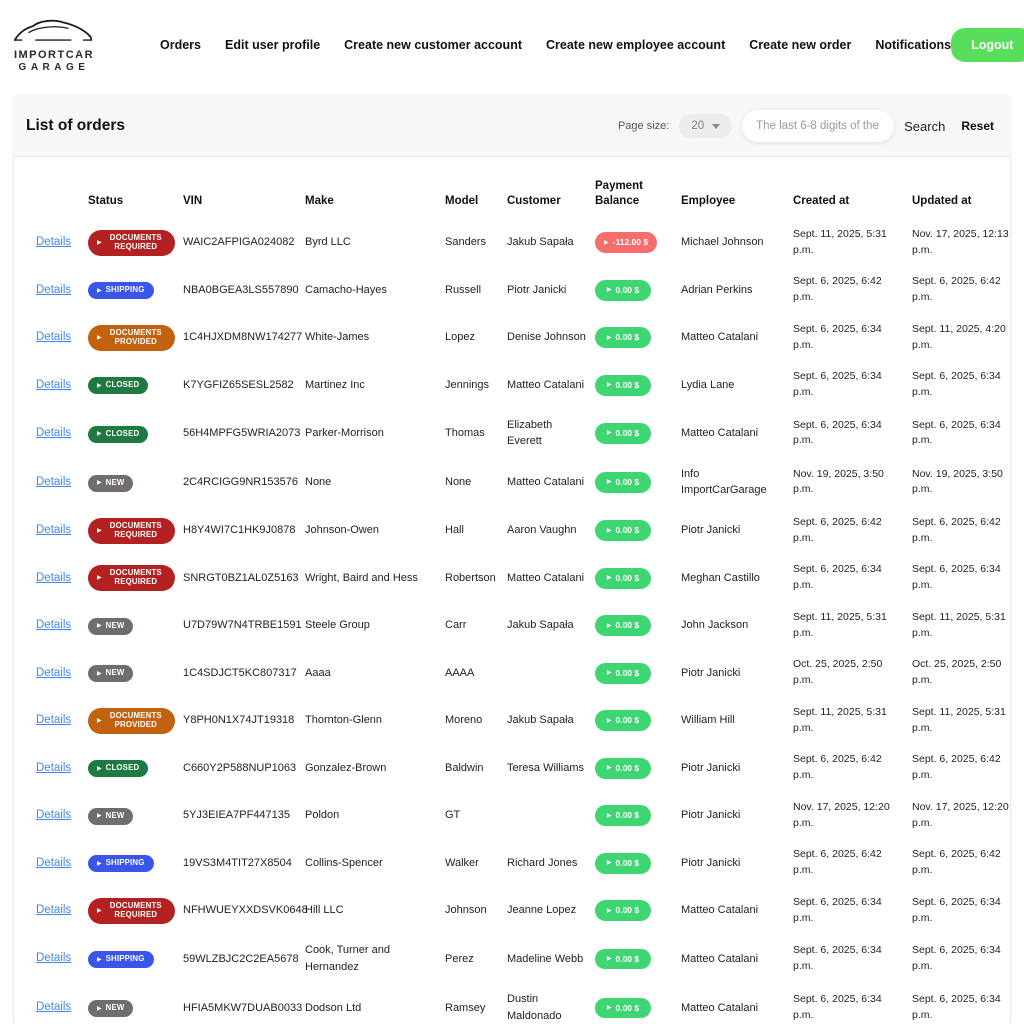 Image resolution: width=1024 pixels, height=1024 pixels. I want to click on created-at-cell: Oct. 25, 2025, 2:50 p.m., so click(838, 672).